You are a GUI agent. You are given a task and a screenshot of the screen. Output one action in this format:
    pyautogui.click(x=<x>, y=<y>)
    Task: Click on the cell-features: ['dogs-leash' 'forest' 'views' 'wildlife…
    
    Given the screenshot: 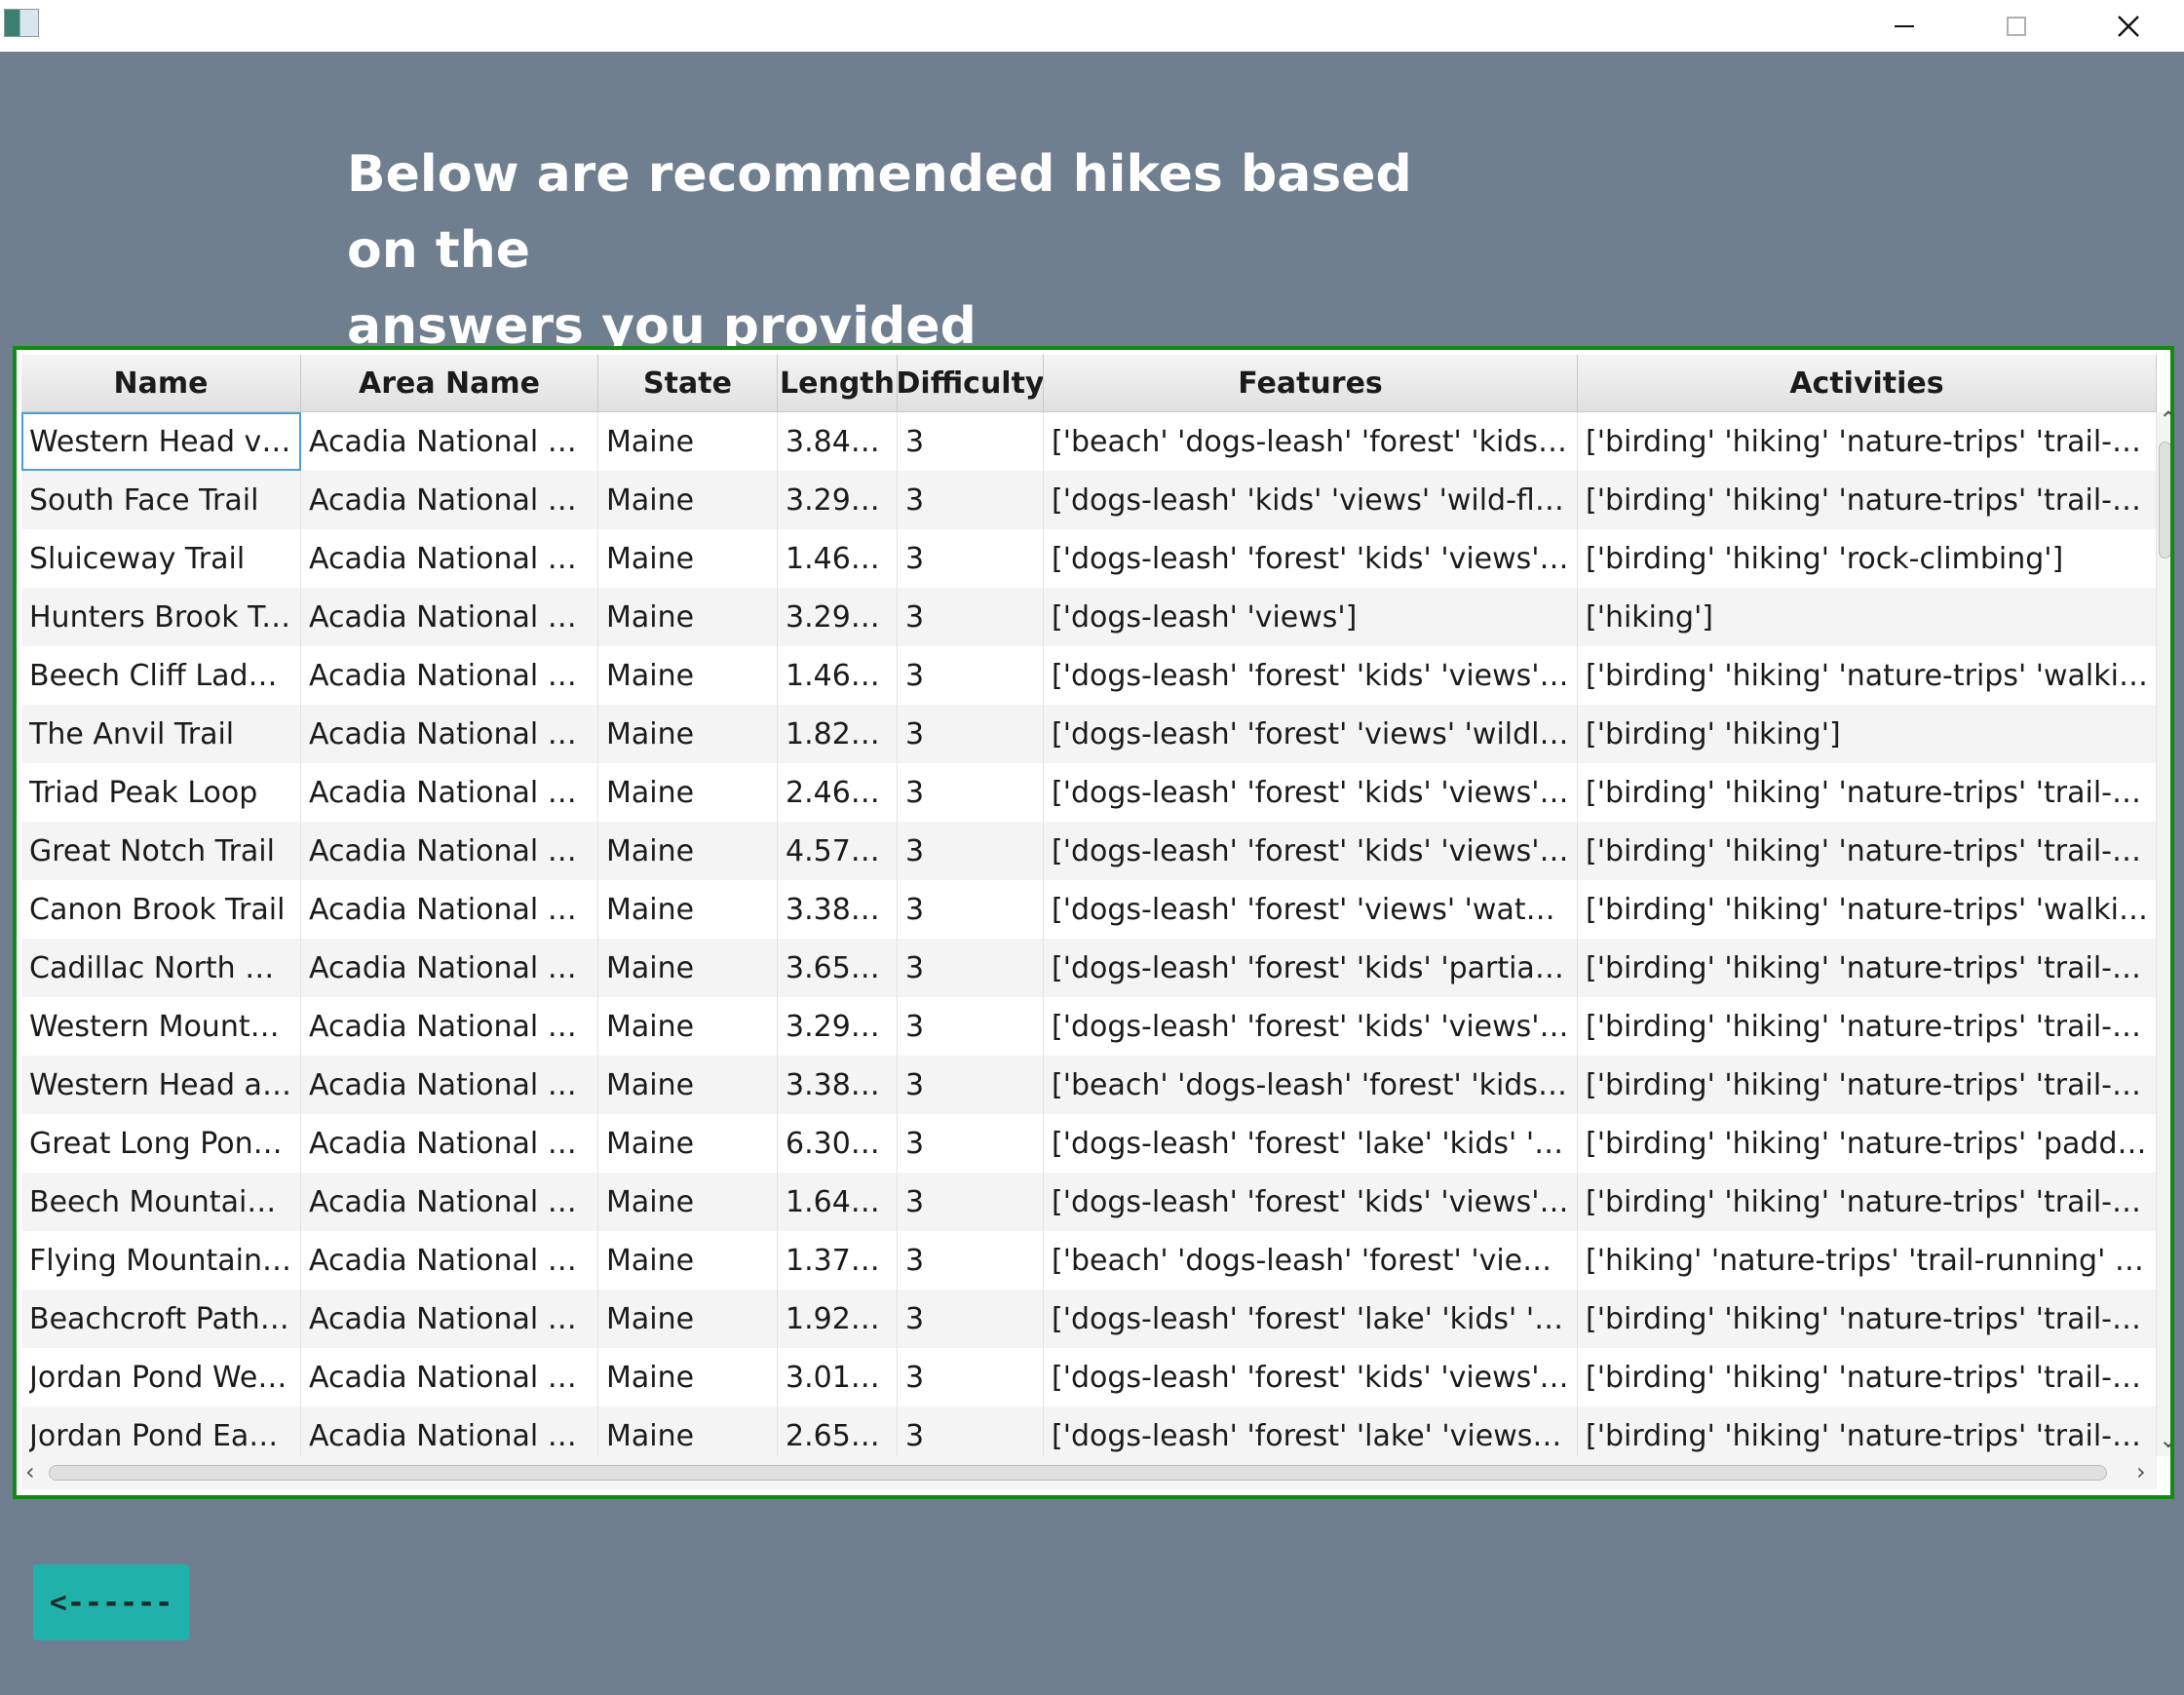 What is the action you would take?
    pyautogui.click(x=1311, y=734)
    